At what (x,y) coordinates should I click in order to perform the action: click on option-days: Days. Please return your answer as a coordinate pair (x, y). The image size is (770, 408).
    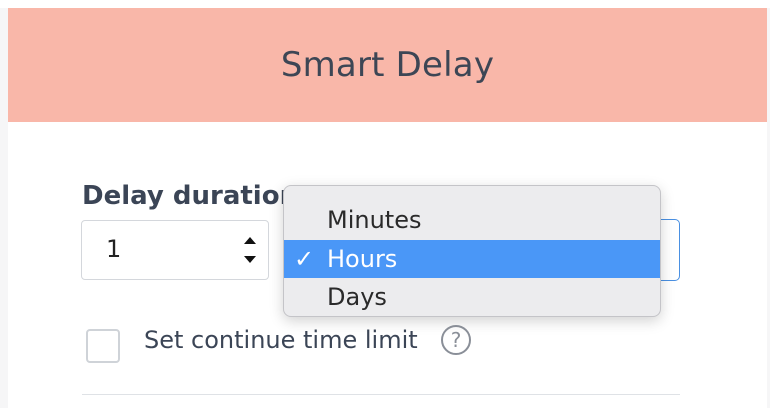
    Looking at the image, I should click on (472, 297).